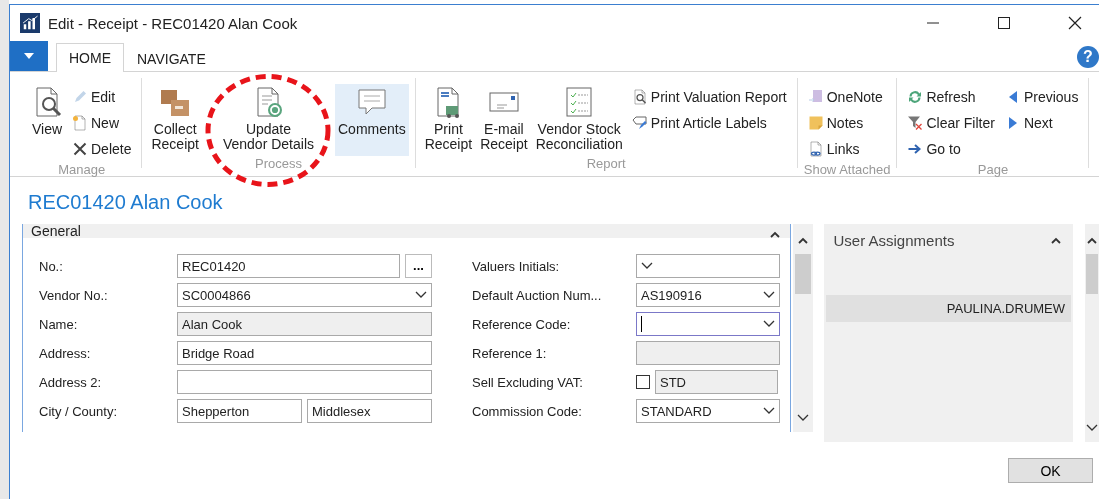 The width and height of the screenshot is (1099, 499). What do you see at coordinates (65, 353) in the screenshot?
I see `field-label: Address:` at bounding box center [65, 353].